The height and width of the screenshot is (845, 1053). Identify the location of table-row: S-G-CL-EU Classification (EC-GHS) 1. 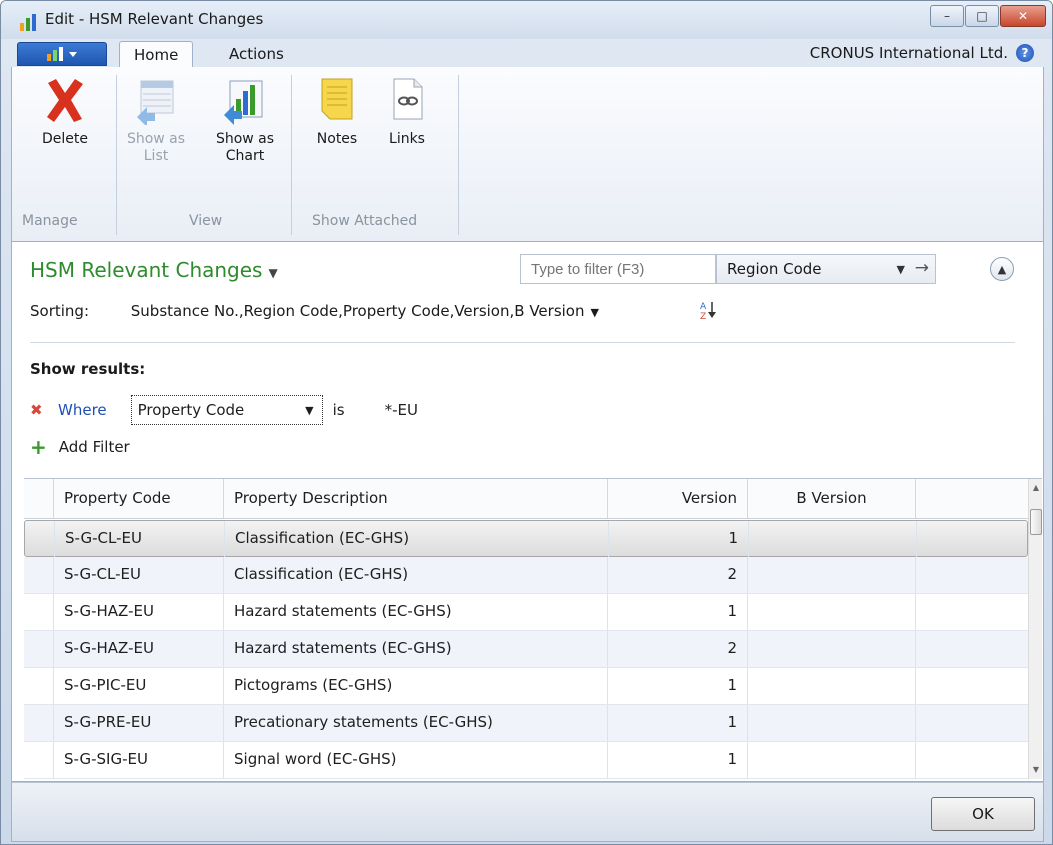
(526, 538).